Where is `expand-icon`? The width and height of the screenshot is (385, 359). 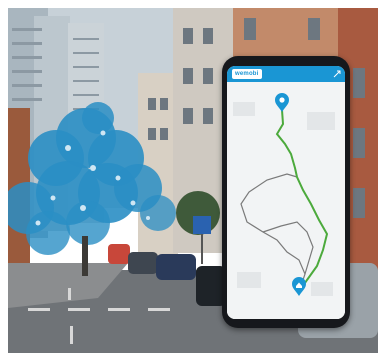 expand-icon is located at coordinates (337, 74).